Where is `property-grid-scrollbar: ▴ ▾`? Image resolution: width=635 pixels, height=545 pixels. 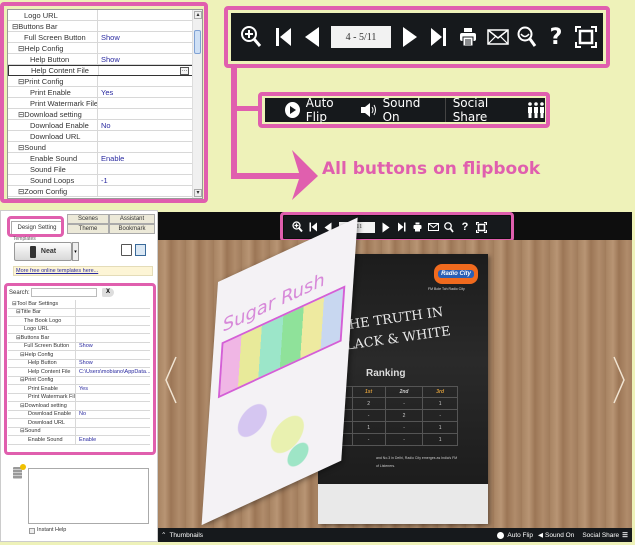 property-grid-scrollbar: ▴ ▾ is located at coordinates (197, 104).